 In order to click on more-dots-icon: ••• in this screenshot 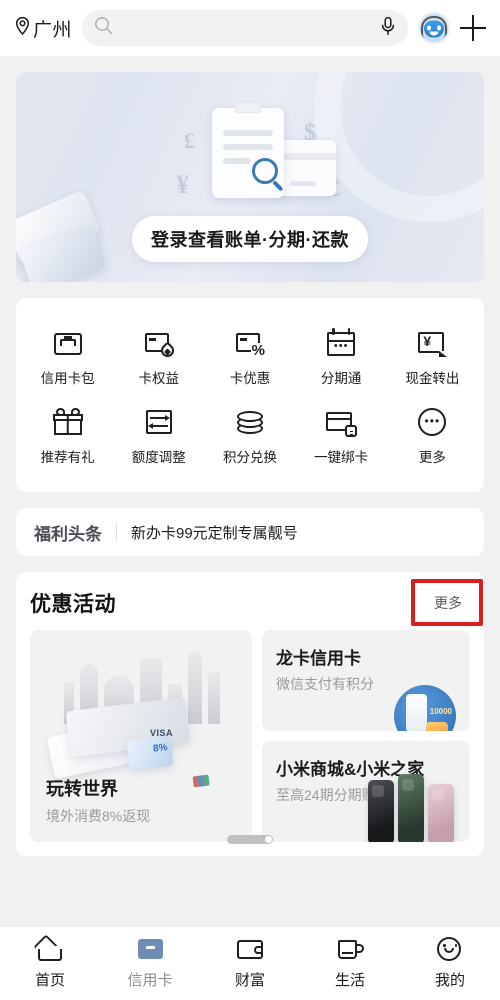, I will do `click(432, 422)`.